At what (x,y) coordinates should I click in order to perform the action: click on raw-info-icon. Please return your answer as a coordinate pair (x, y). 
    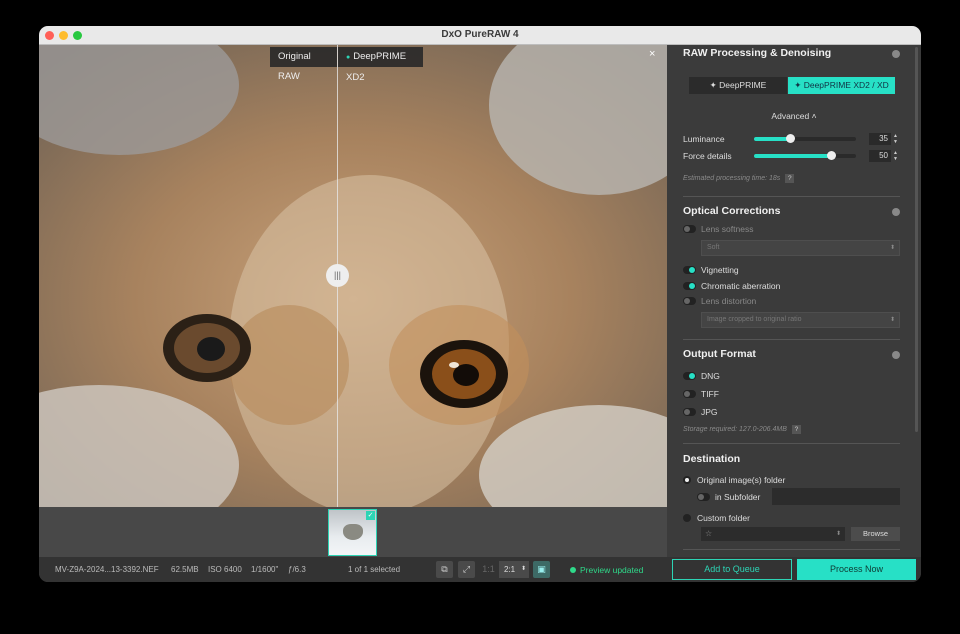
    Looking at the image, I should click on (896, 54).